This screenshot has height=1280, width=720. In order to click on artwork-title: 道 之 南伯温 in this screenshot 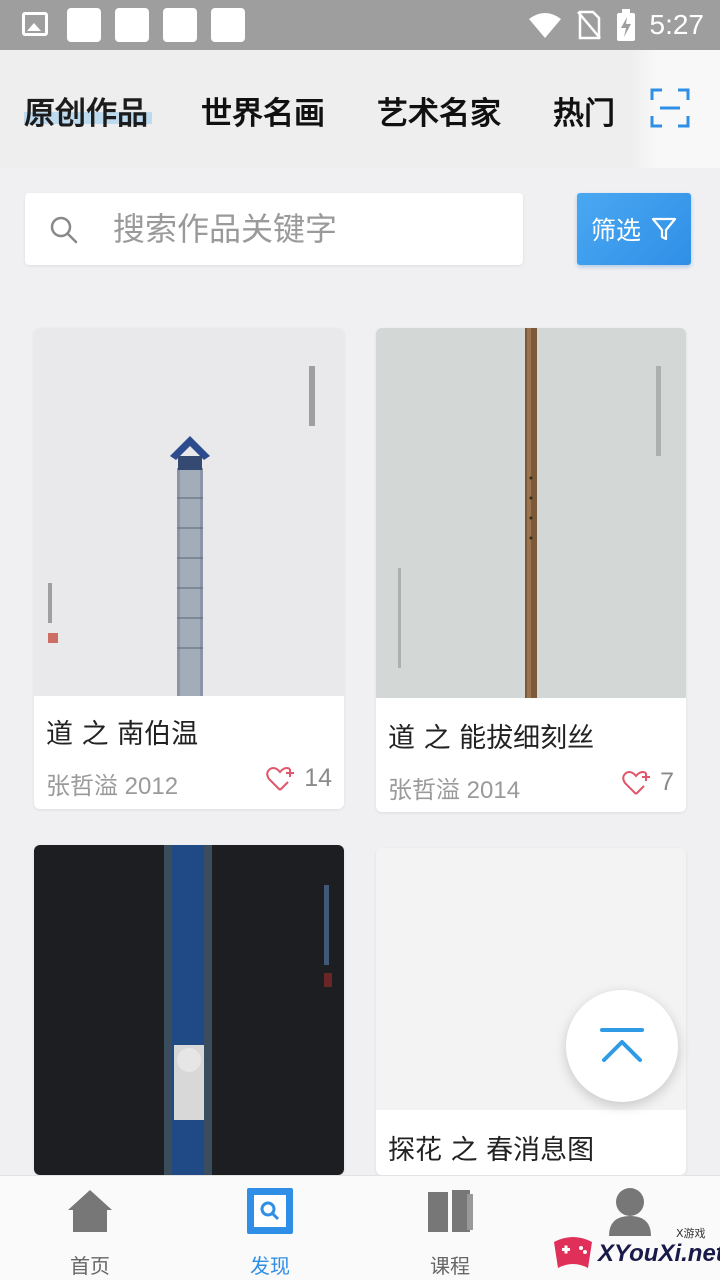, I will do `click(122, 734)`.